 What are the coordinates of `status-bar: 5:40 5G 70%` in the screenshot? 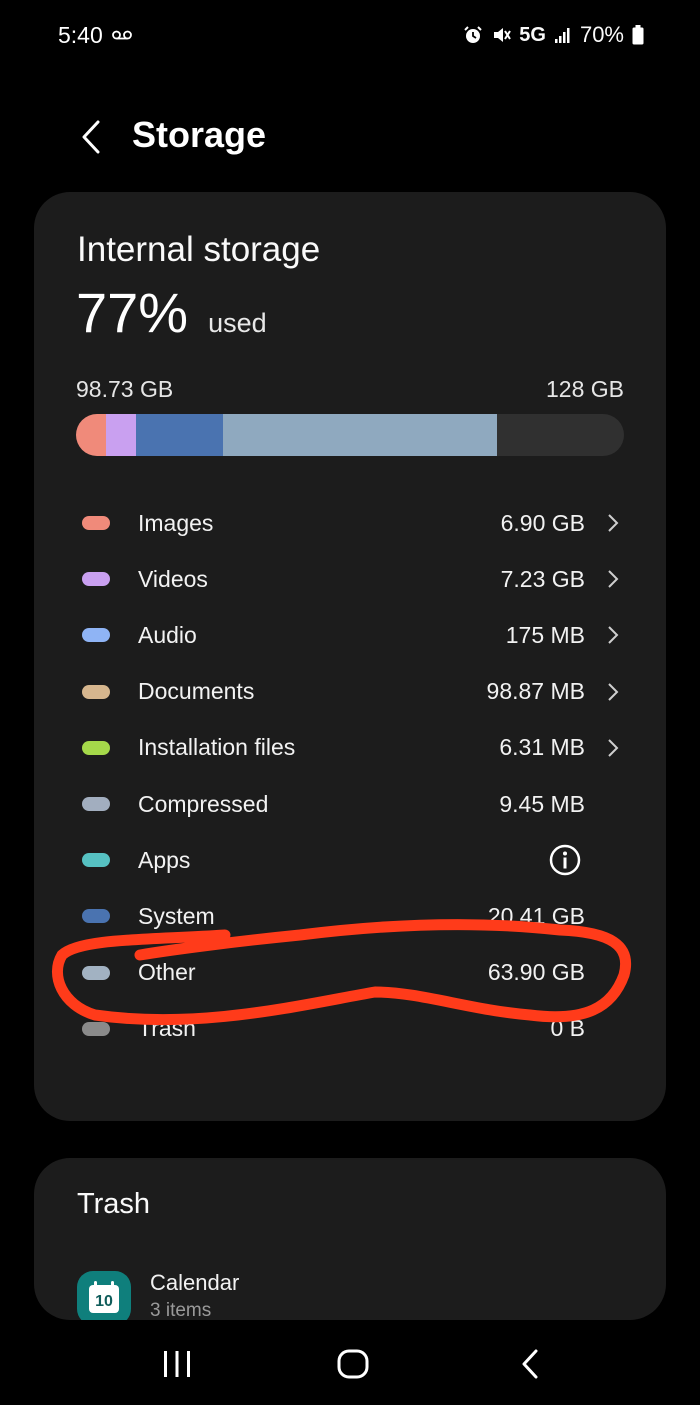 It's located at (350, 35).